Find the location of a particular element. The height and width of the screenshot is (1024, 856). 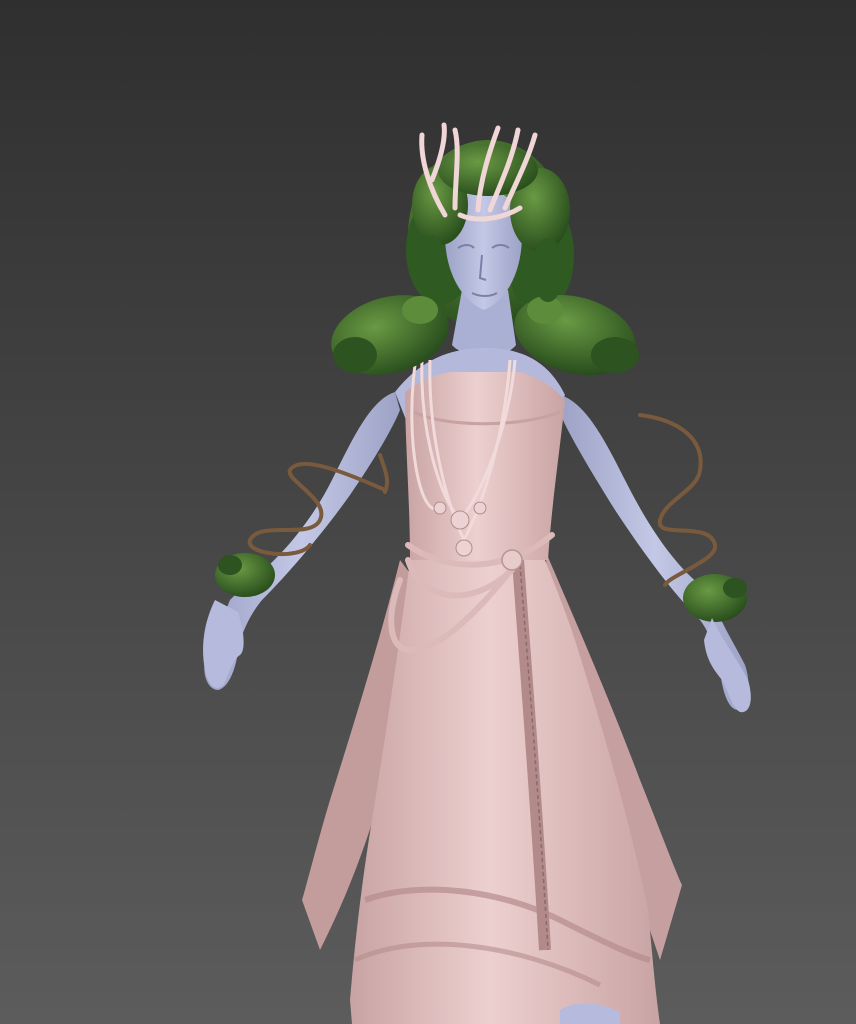

leaf-wristband-left is located at coordinates (245, 575).